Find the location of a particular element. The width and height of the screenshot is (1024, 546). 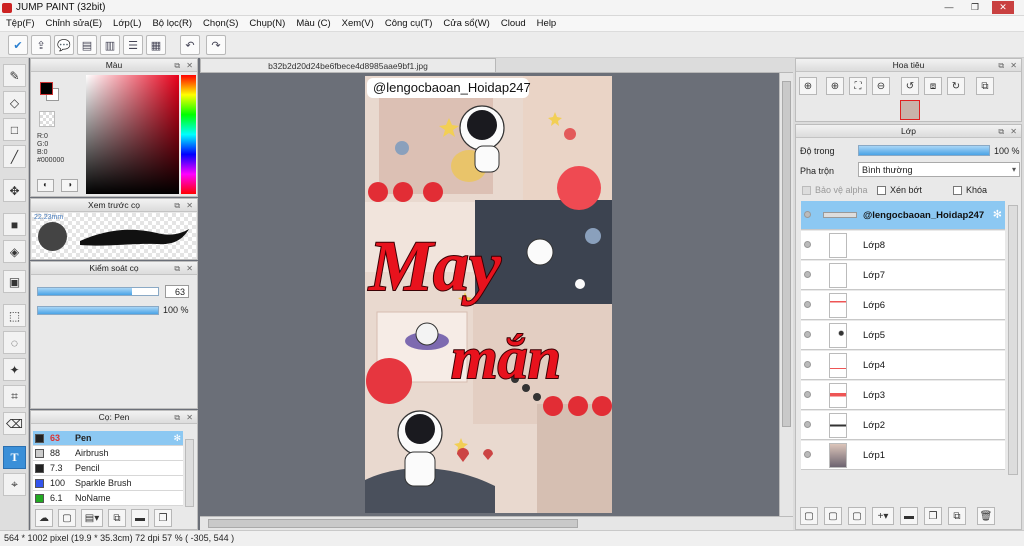

comment-icon: 💬 is located at coordinates (64, 45).